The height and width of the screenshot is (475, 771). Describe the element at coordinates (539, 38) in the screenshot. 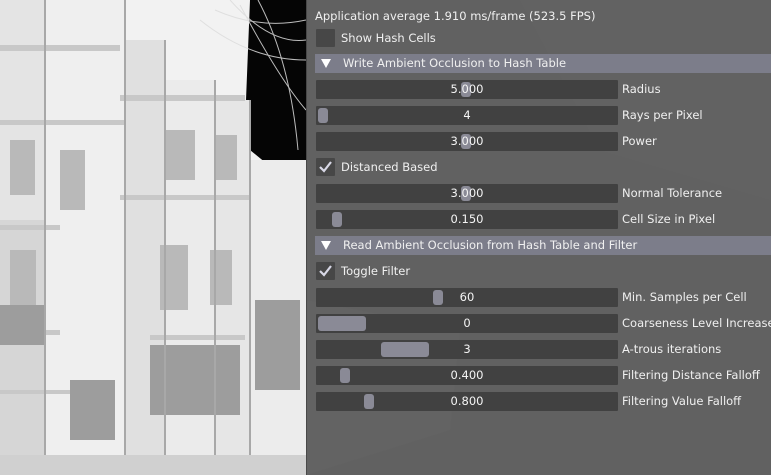

I see `show-hash-cells-row: Show Hash Cells` at that location.